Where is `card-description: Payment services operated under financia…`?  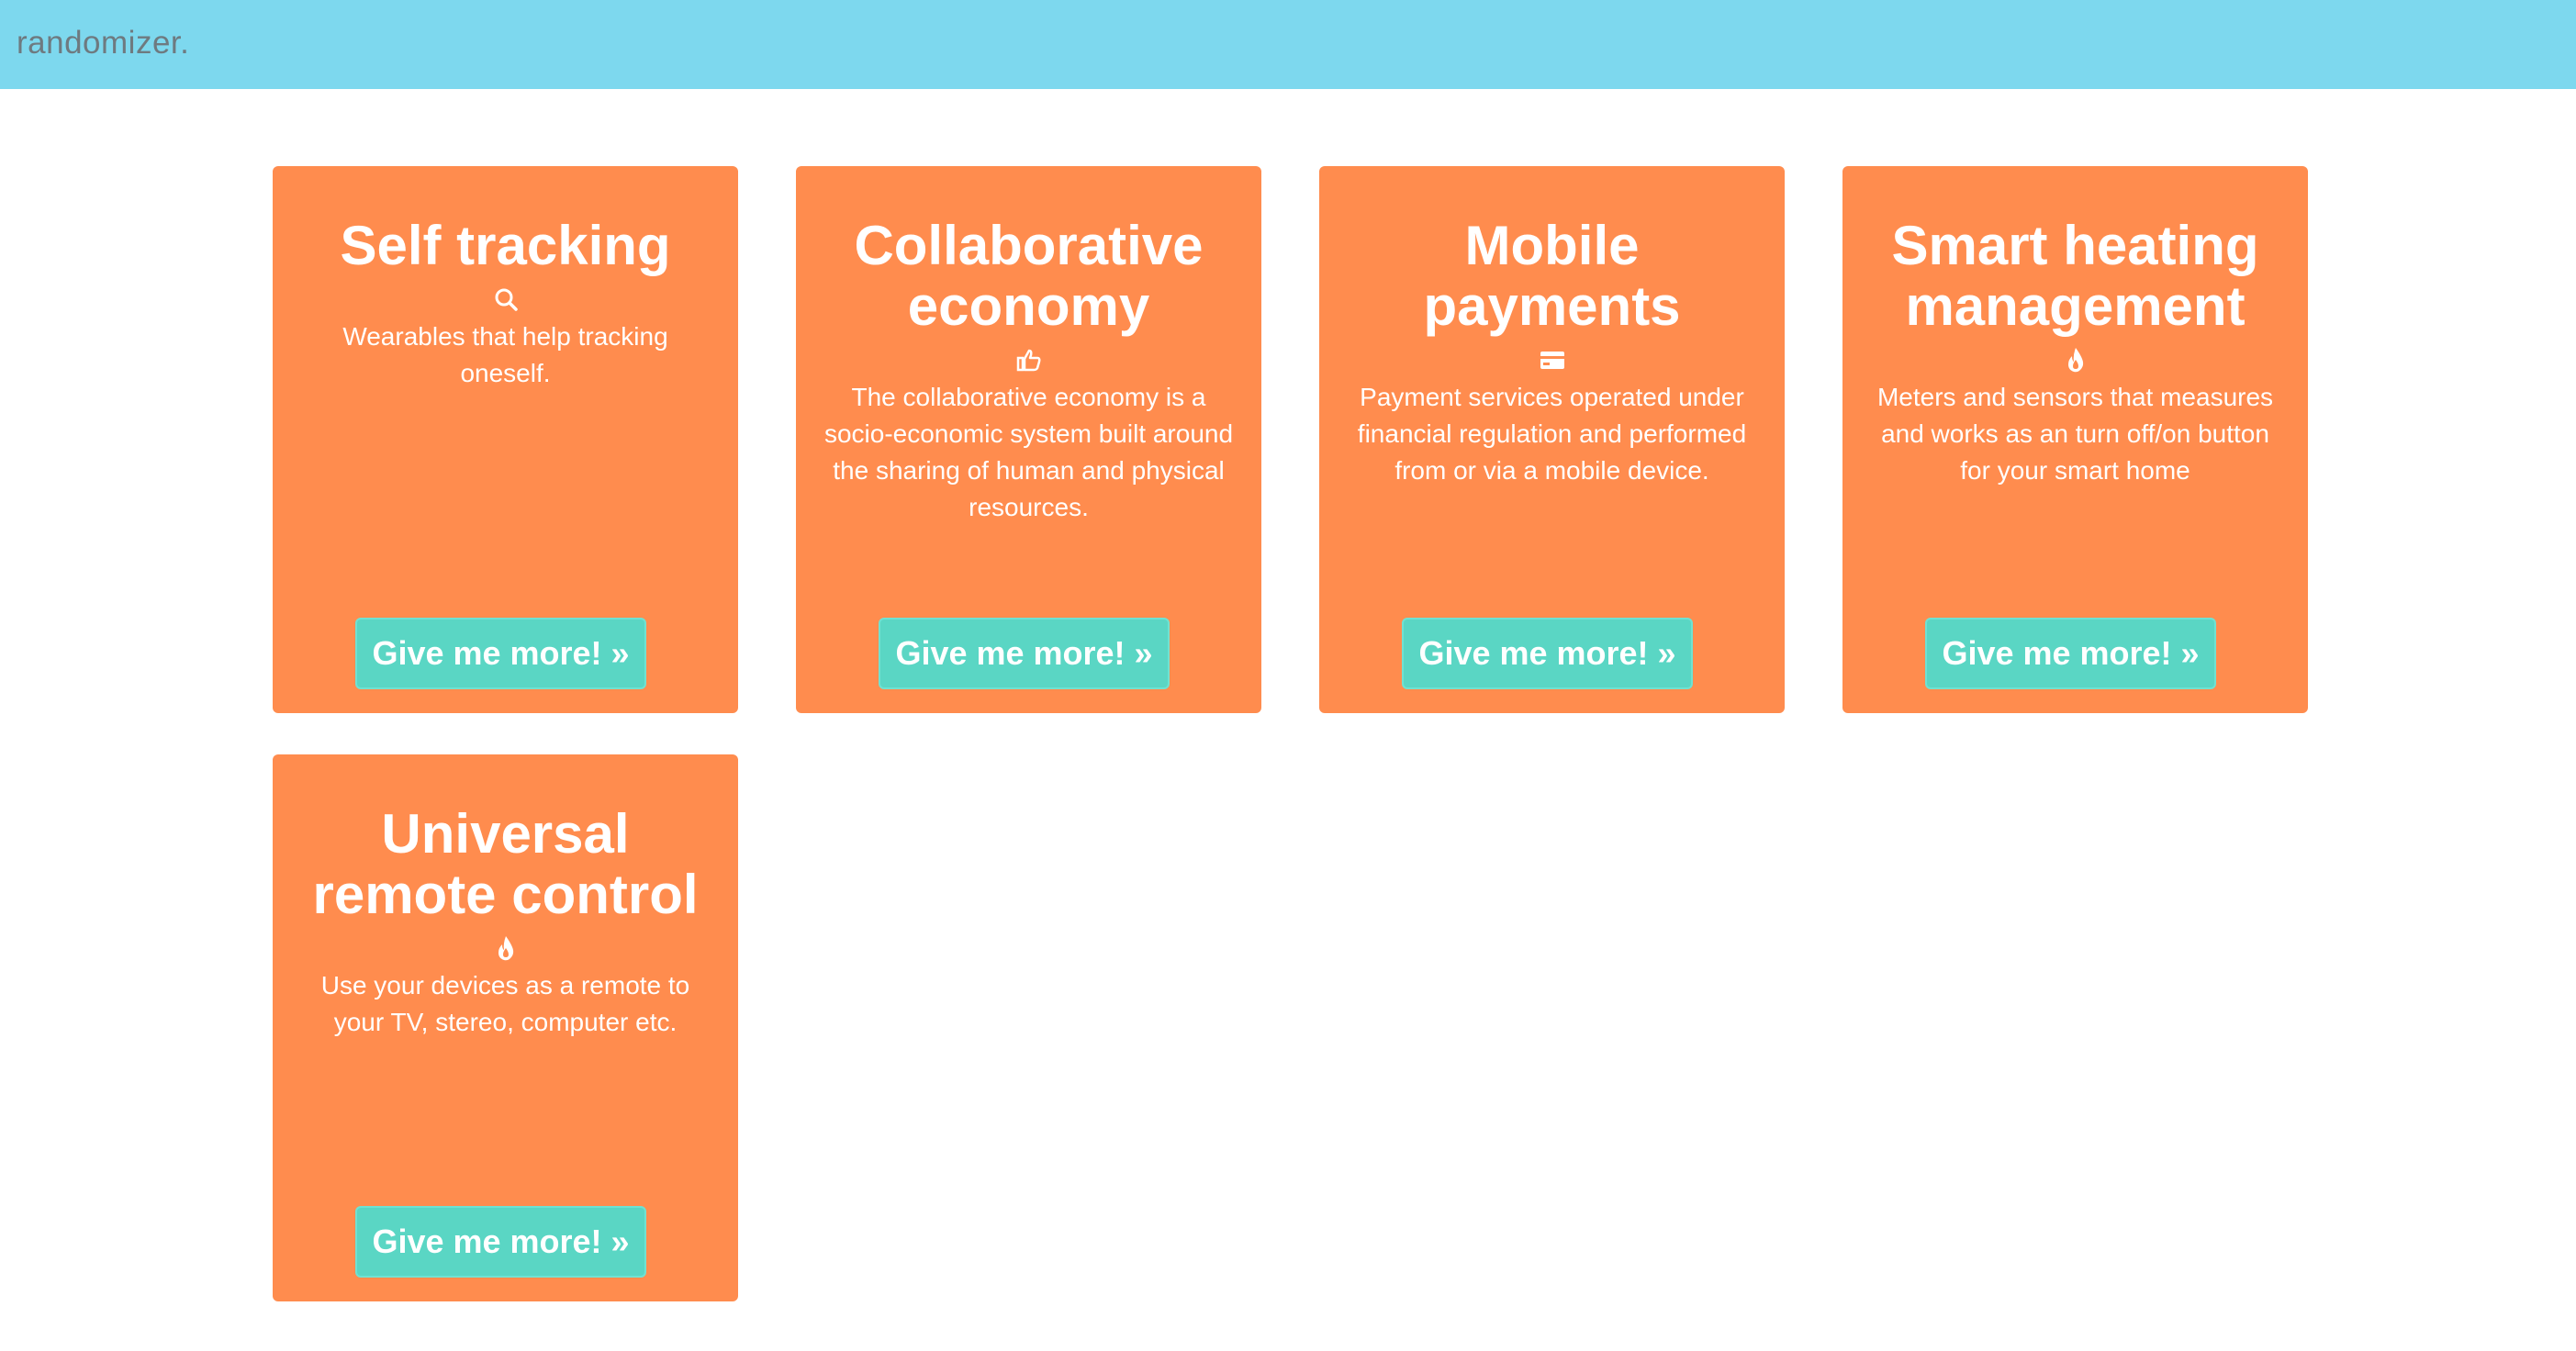
card-description: Payment services operated under financia… is located at coordinates (1552, 434).